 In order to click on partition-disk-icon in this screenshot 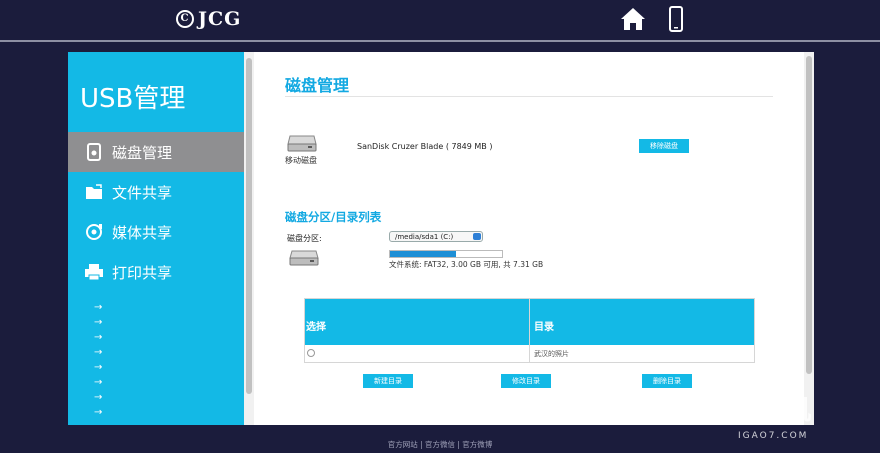, I will do `click(304, 260)`.